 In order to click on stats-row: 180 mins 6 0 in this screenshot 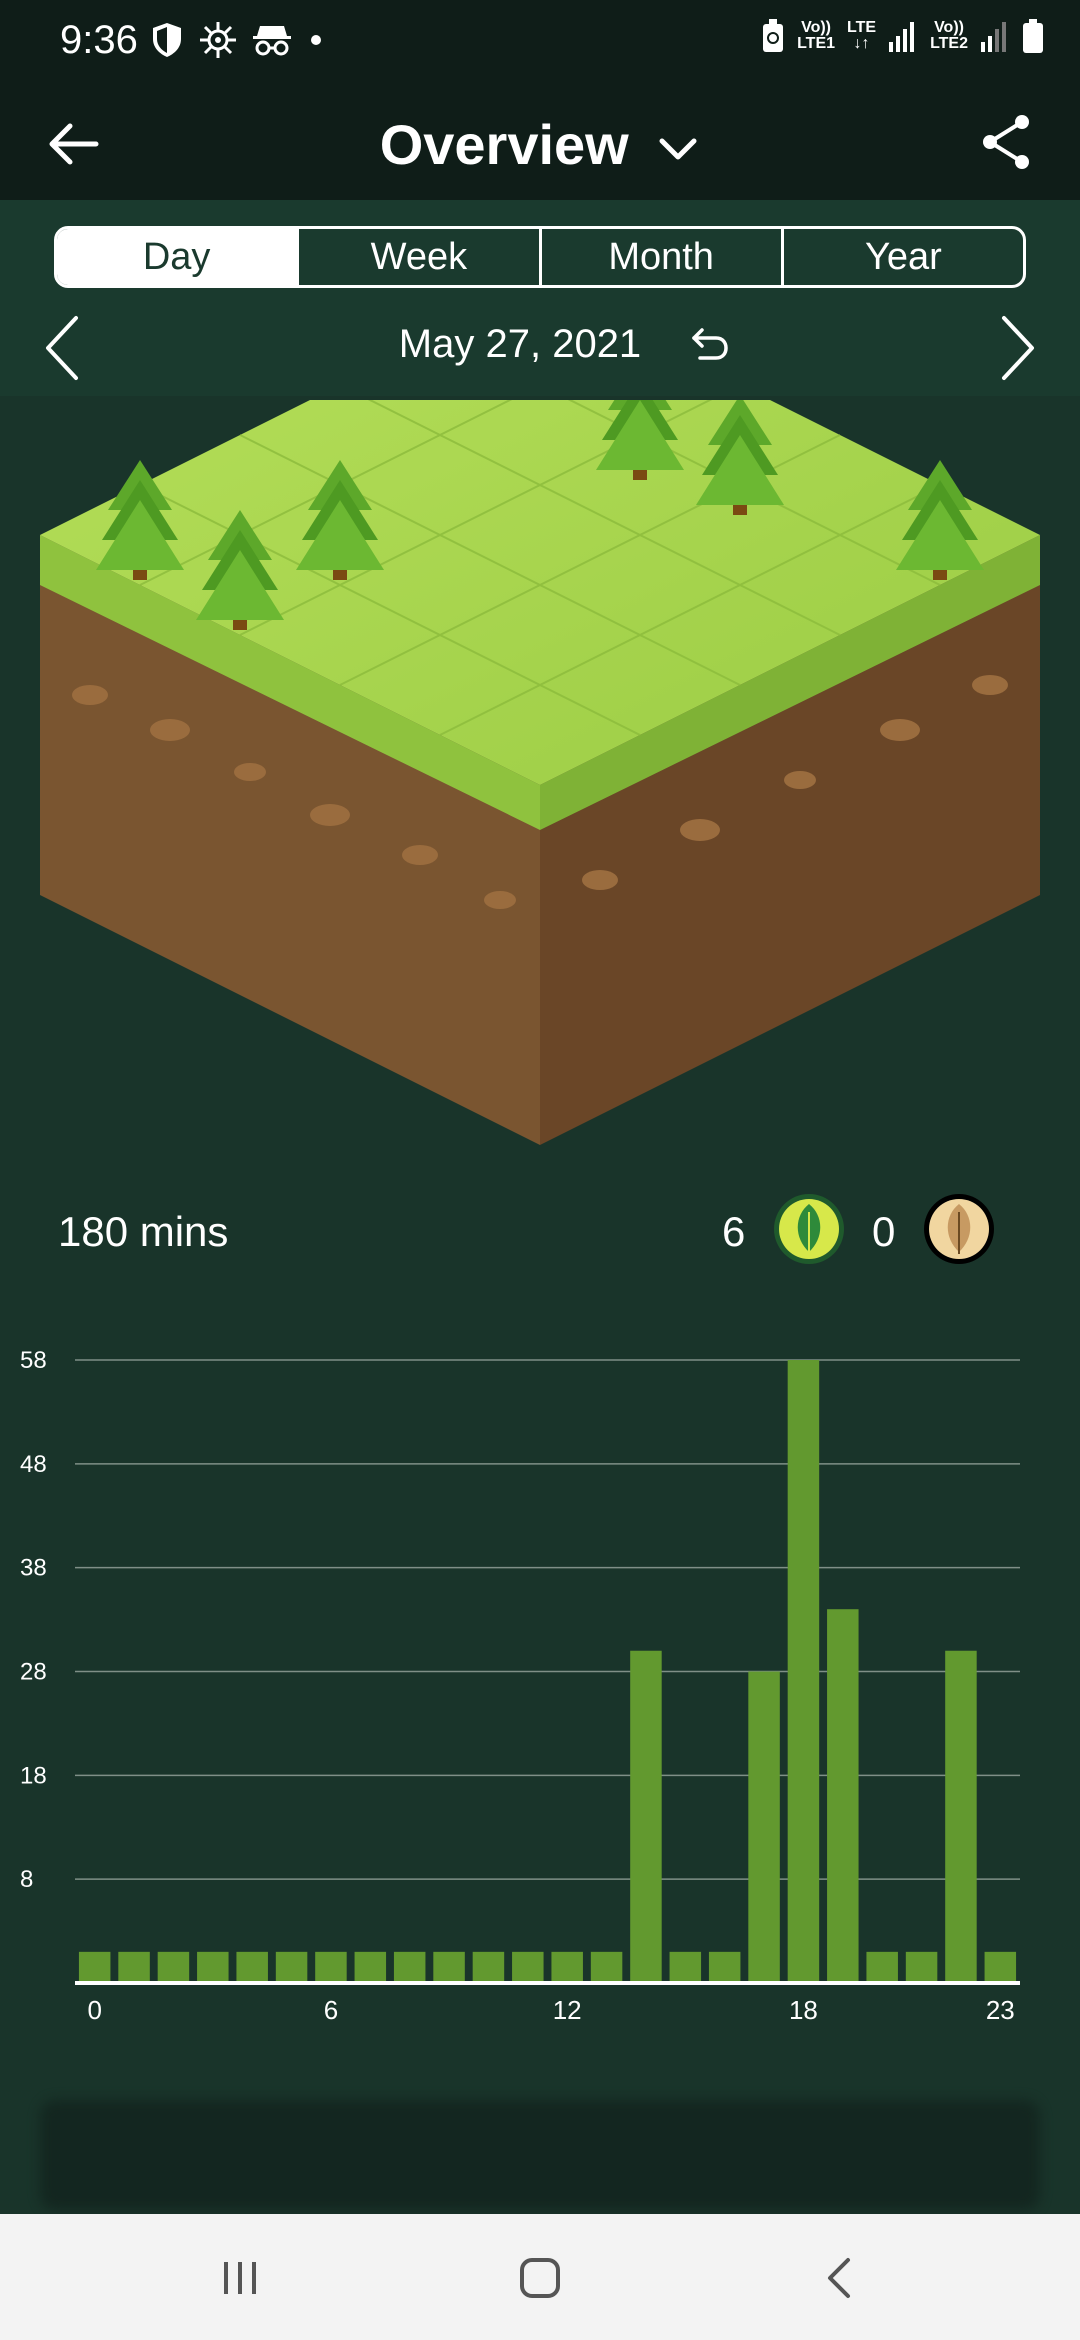, I will do `click(540, 1230)`.